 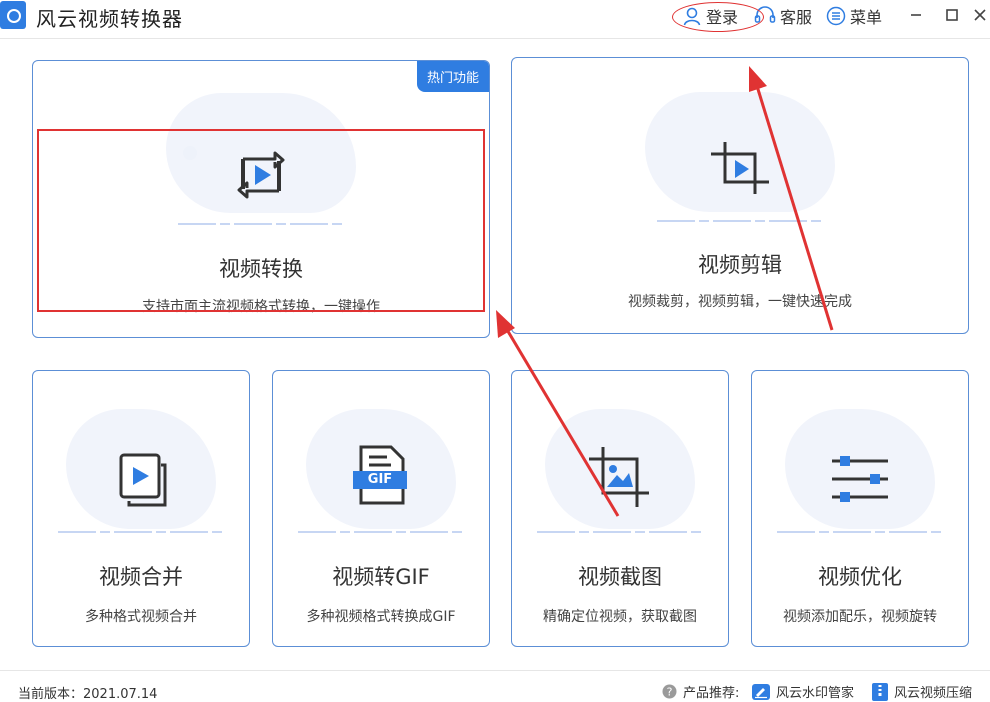 What do you see at coordinates (815, 693) in the screenshot?
I see `product-watermark-label: 风云水印管家` at bounding box center [815, 693].